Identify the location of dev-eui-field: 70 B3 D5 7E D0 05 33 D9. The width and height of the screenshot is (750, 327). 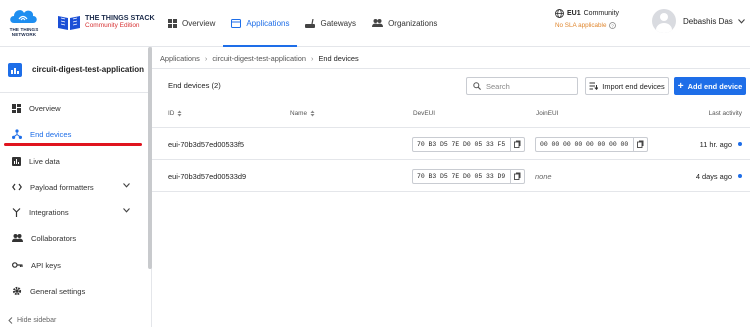
(469, 176).